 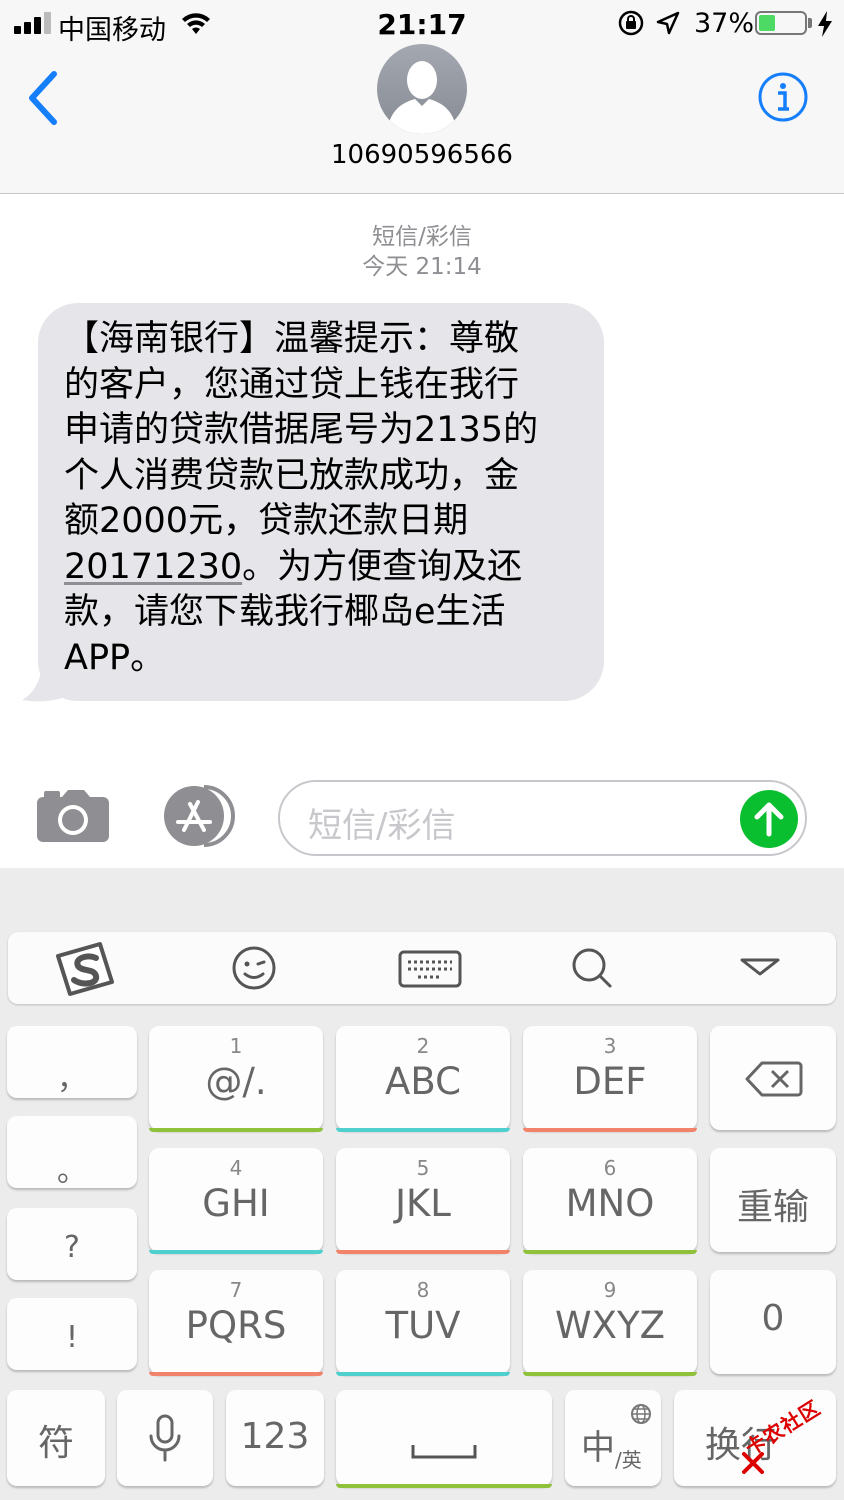 What do you see at coordinates (254, 968) in the screenshot?
I see `emoji-icon` at bounding box center [254, 968].